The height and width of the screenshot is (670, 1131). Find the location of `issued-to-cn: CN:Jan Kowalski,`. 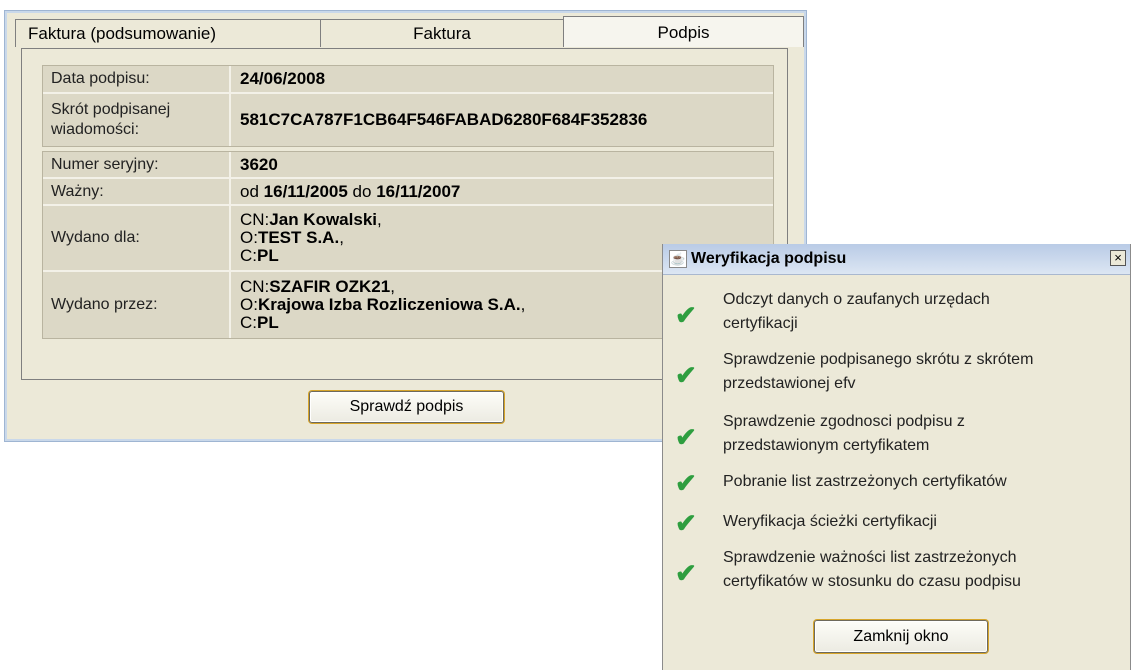

issued-to-cn: CN:Jan Kowalski, is located at coordinates (311, 219).